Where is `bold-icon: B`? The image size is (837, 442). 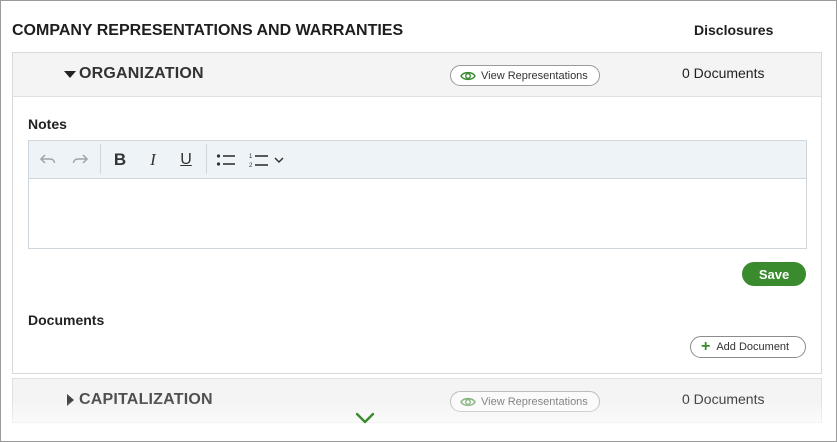 bold-icon: B is located at coordinates (120, 160).